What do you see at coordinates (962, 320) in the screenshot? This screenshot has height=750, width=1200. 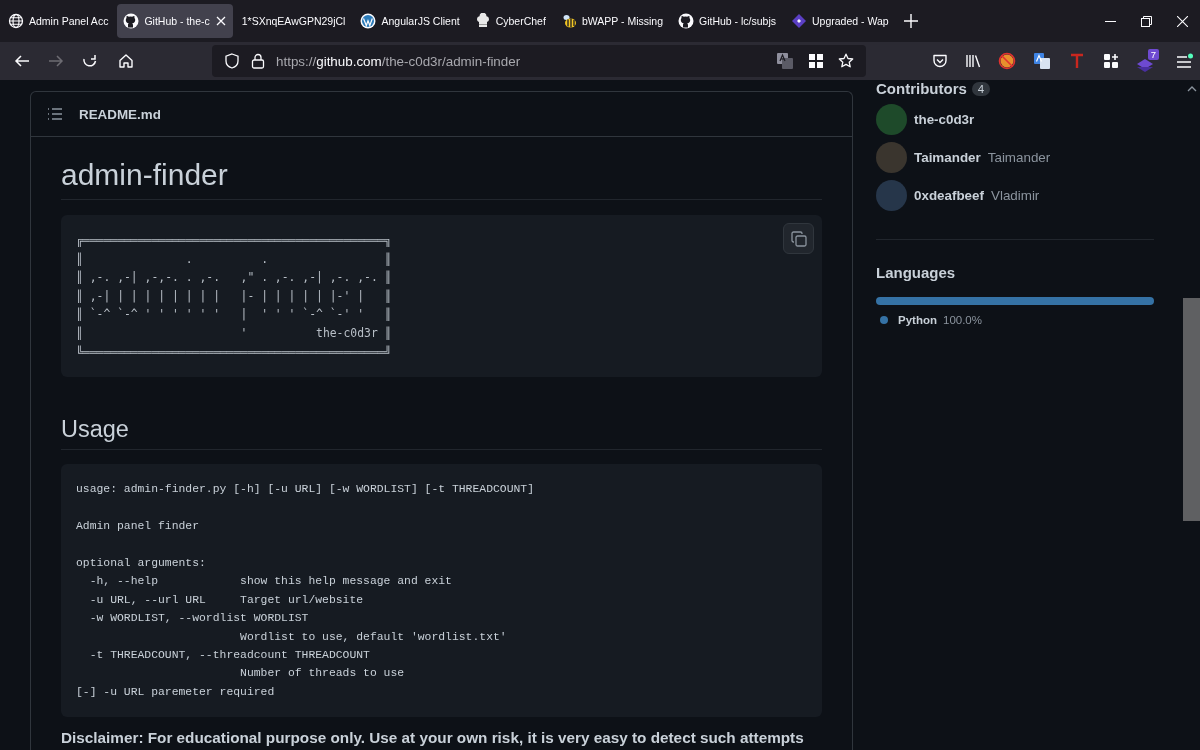 I see `language-percent: 100.0%` at bounding box center [962, 320].